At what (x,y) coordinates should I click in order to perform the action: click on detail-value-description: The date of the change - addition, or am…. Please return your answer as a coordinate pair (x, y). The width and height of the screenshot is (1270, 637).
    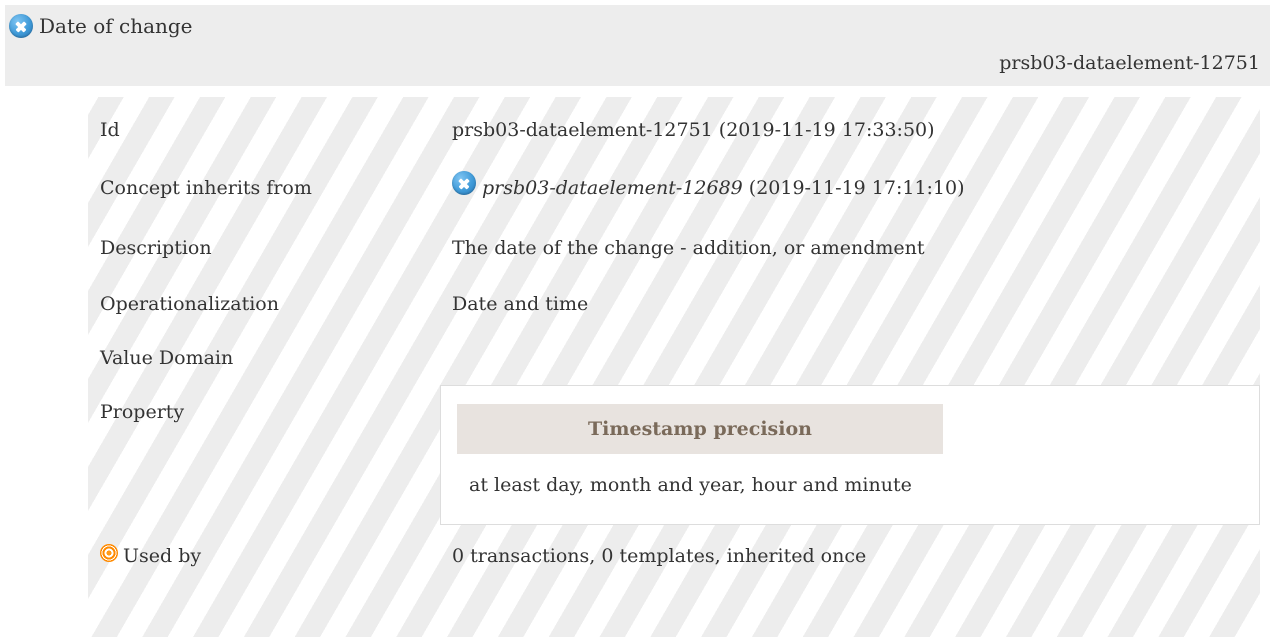
    Looking at the image, I should click on (688, 248).